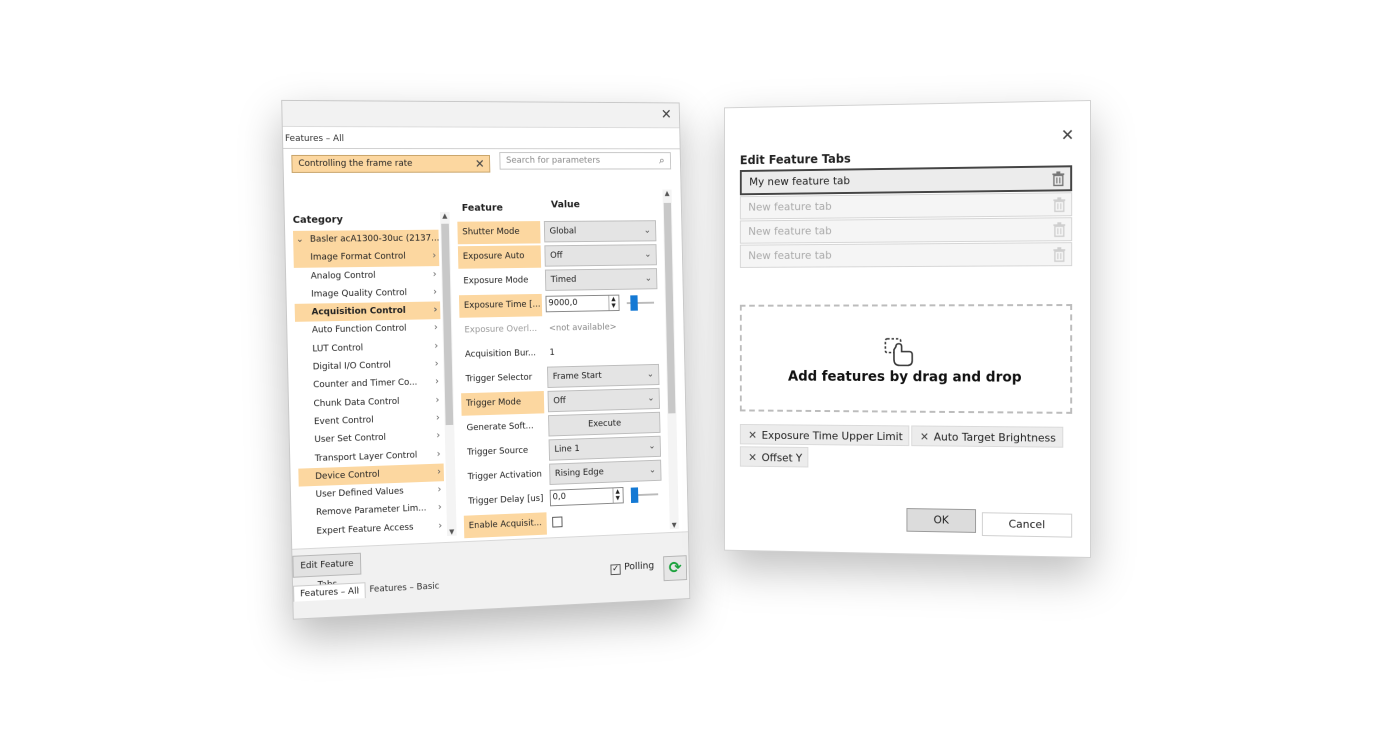  I want to click on feature-chip: ✕ Exposure Time Upper Limit, so click(824, 435).